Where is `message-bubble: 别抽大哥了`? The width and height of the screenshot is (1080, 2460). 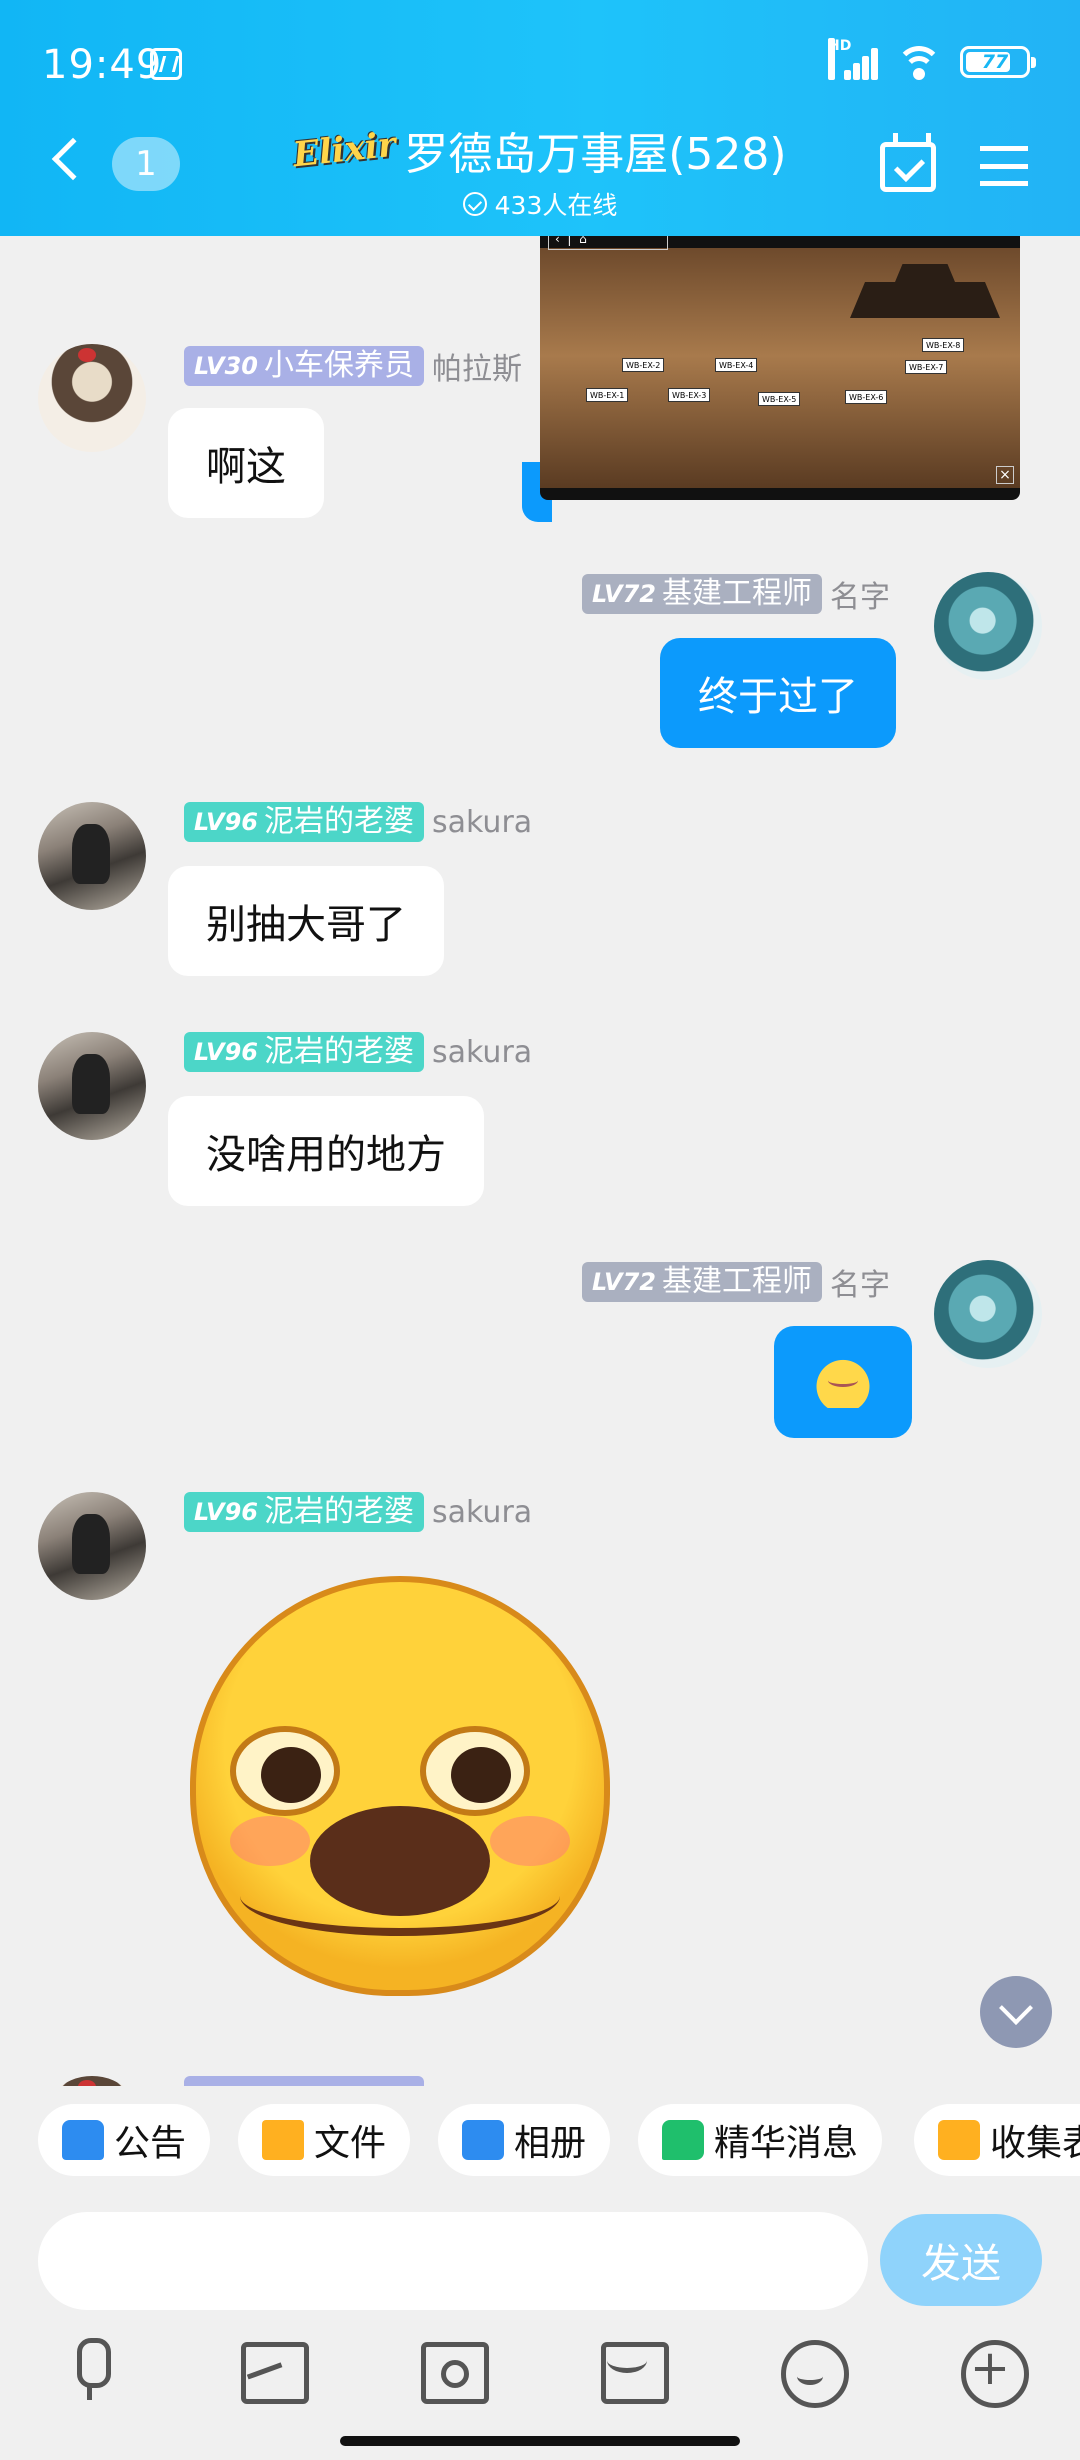 message-bubble: 别抽大哥了 is located at coordinates (306, 921).